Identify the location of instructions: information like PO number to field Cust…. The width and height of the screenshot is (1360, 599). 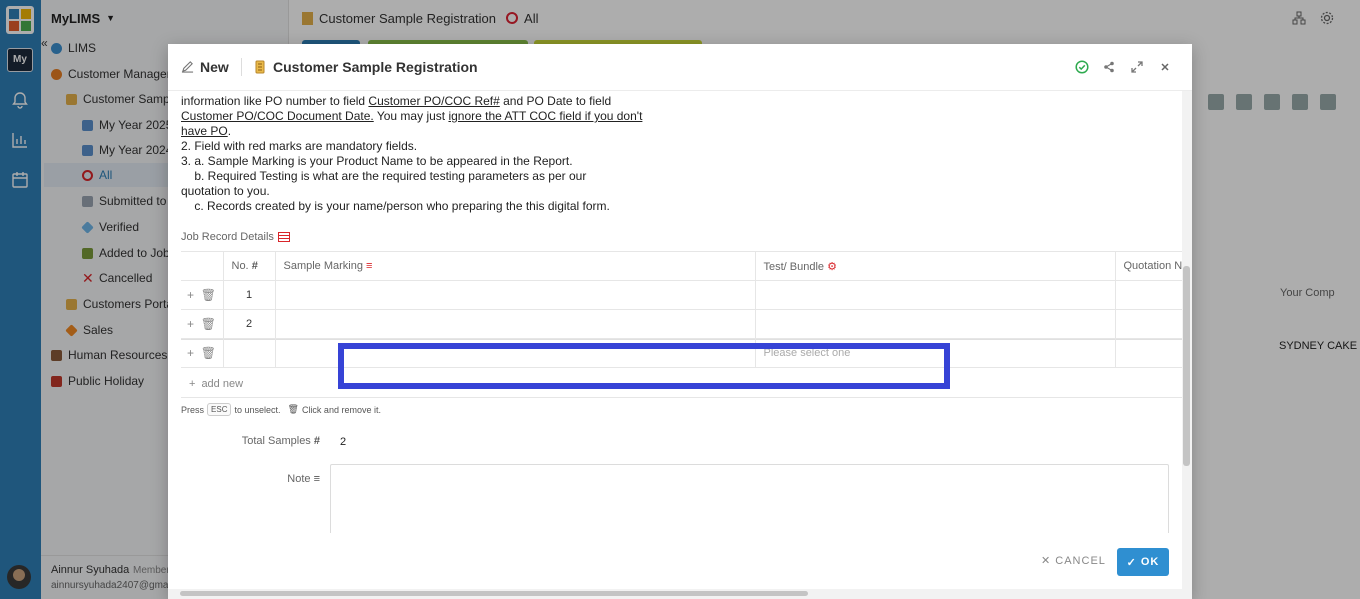
(431, 154).